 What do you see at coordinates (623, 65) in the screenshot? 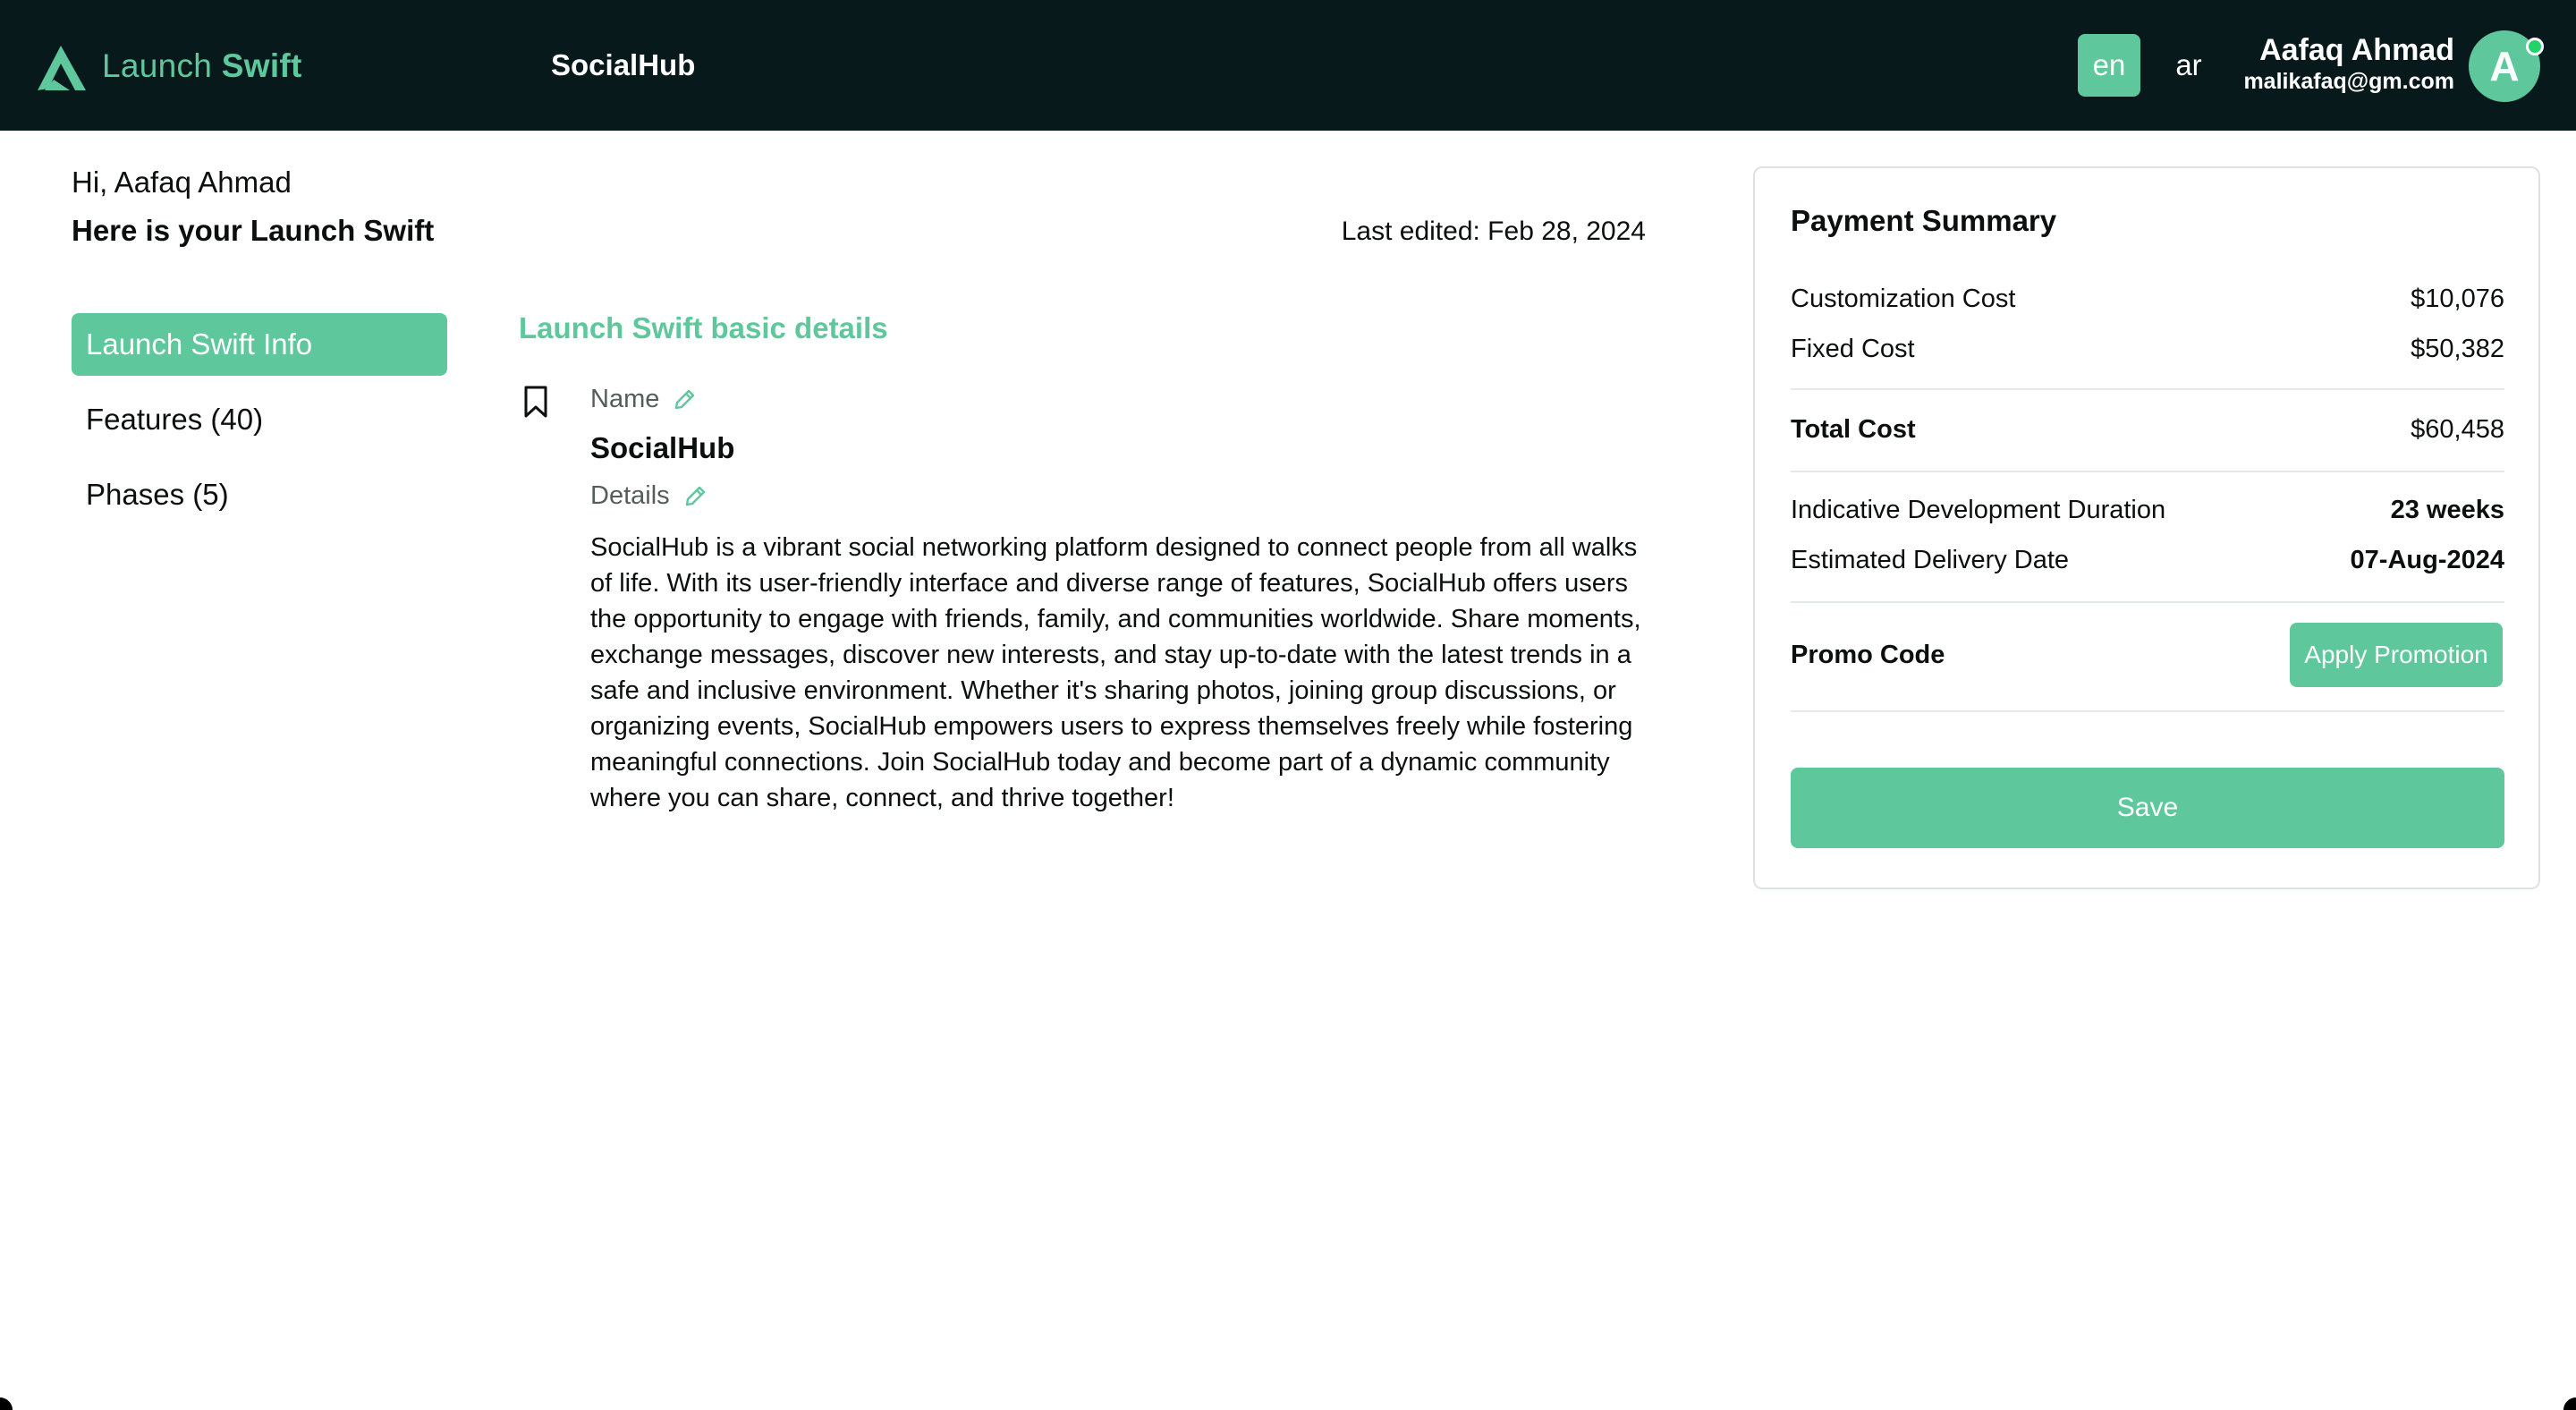
I see `app-title: SocialHub` at bounding box center [623, 65].